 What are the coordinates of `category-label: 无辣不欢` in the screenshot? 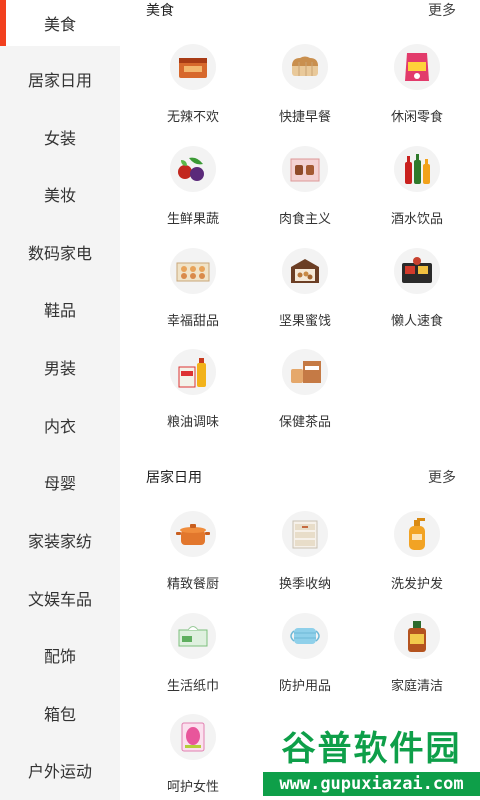 It's located at (192, 117).